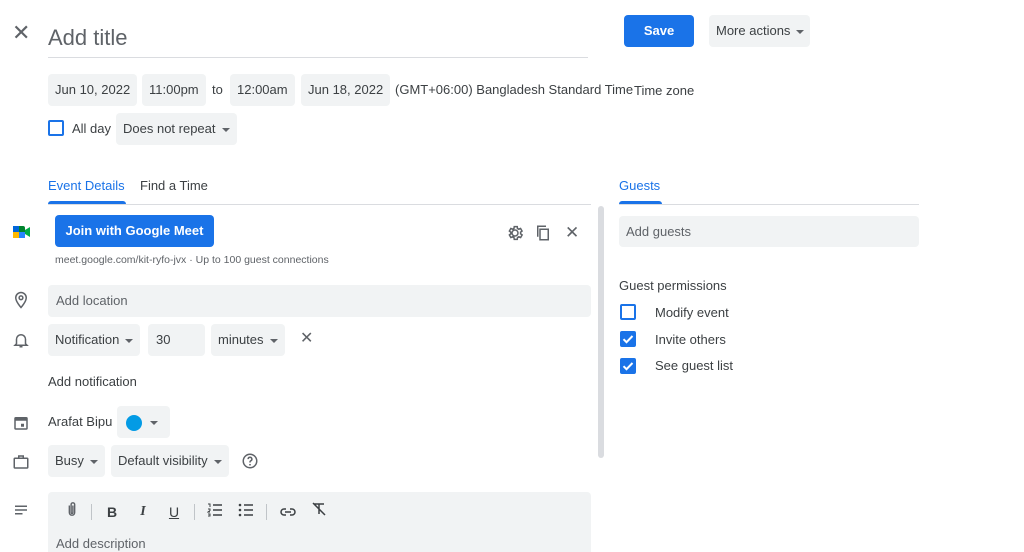  I want to click on italic-icon: I, so click(143, 512).